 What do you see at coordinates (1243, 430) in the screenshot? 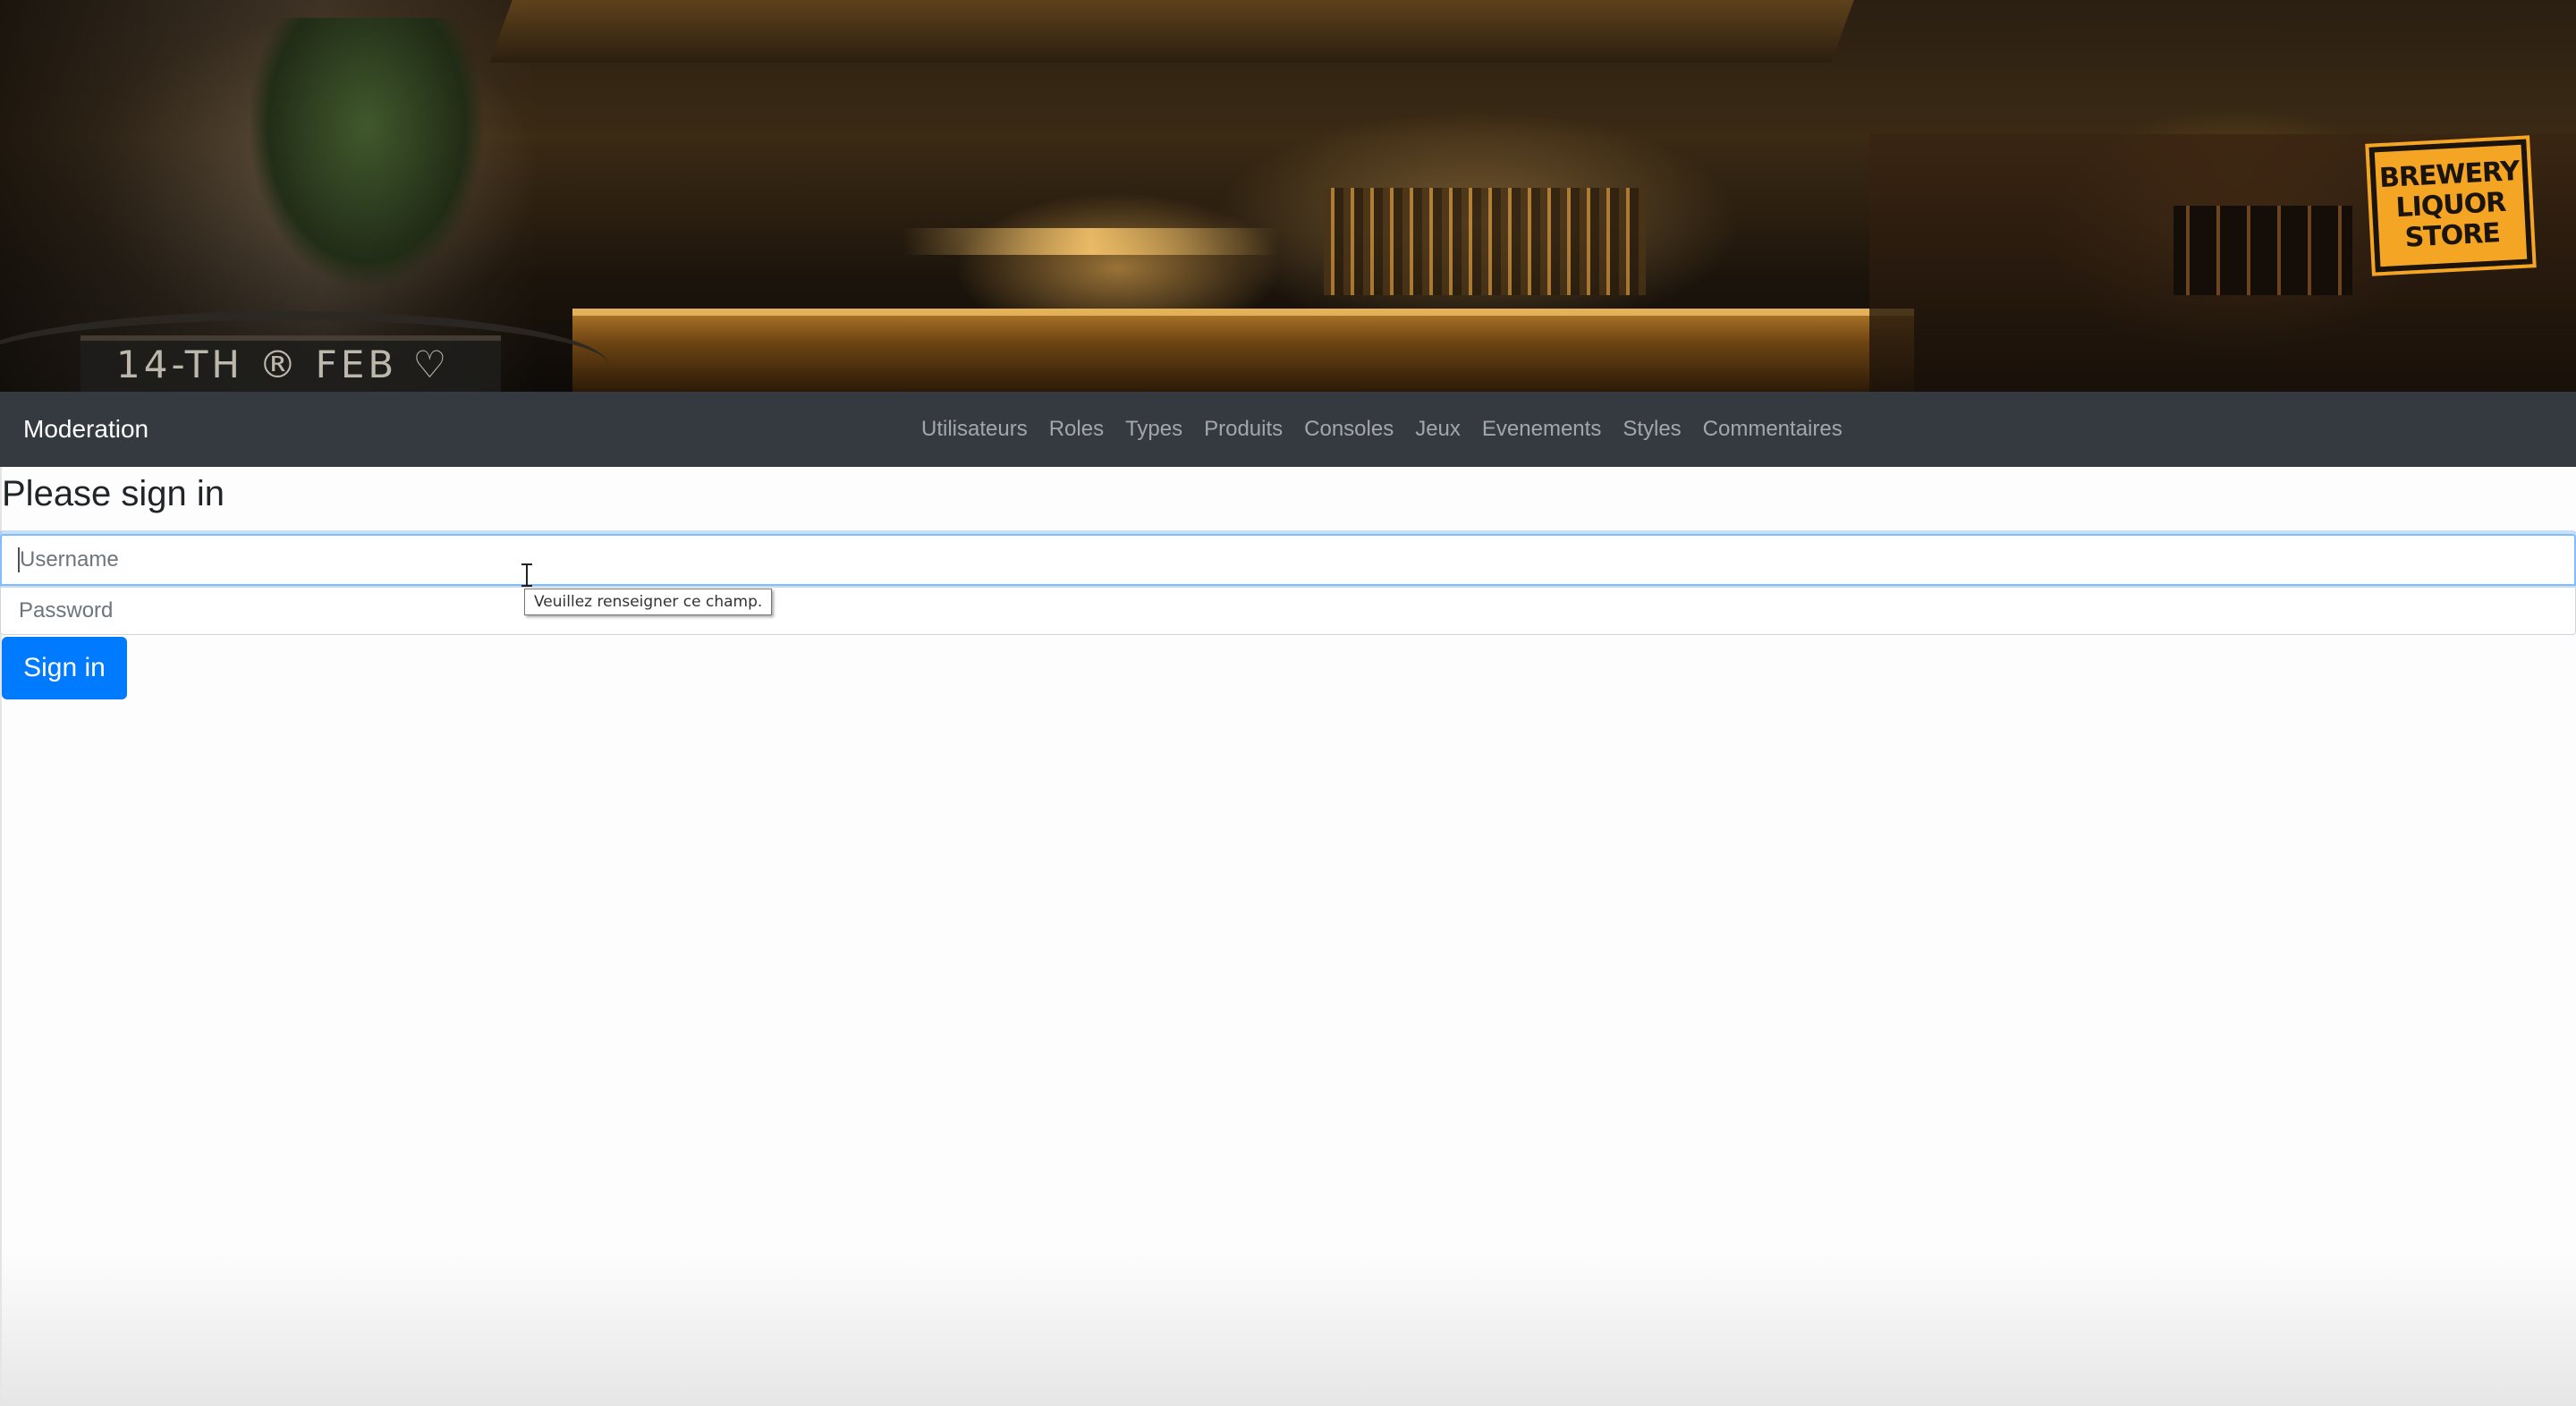
I see `nav-link-produits: Produits` at bounding box center [1243, 430].